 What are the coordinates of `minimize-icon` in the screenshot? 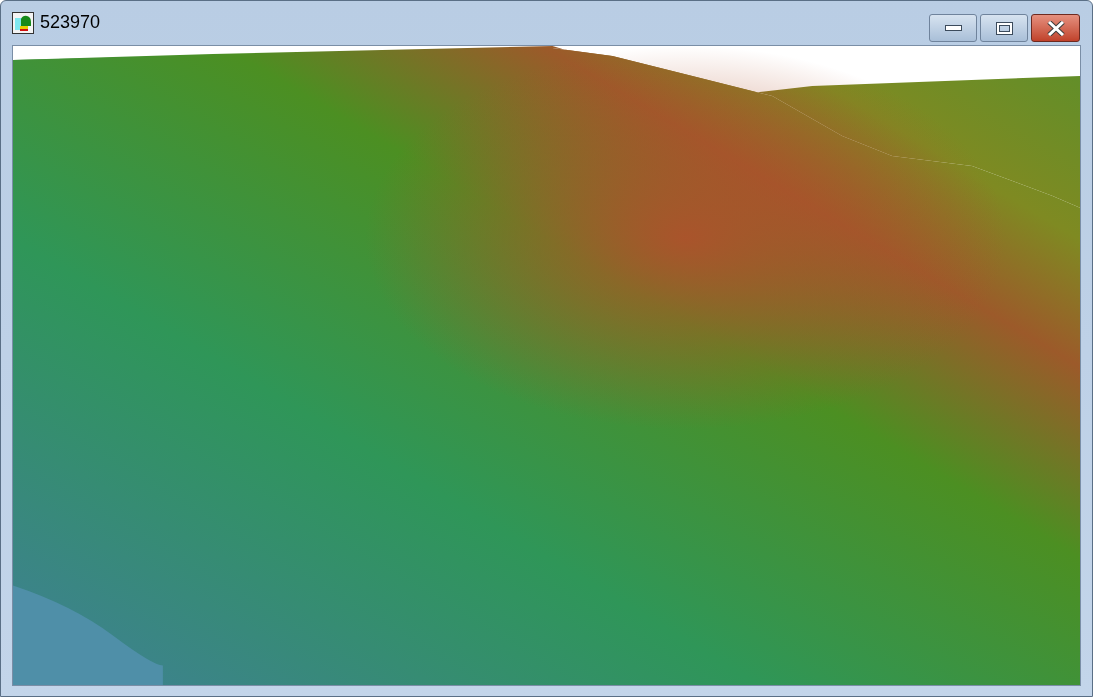 It's located at (953, 28).